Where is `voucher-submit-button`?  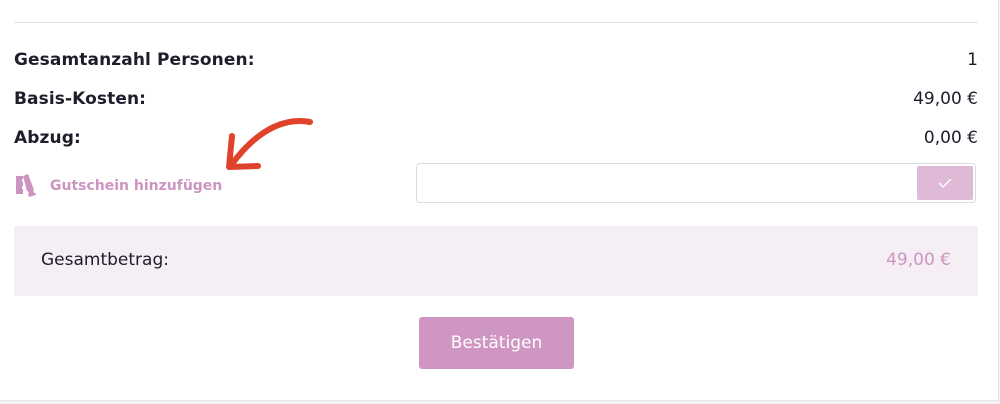 voucher-submit-button is located at coordinates (945, 183).